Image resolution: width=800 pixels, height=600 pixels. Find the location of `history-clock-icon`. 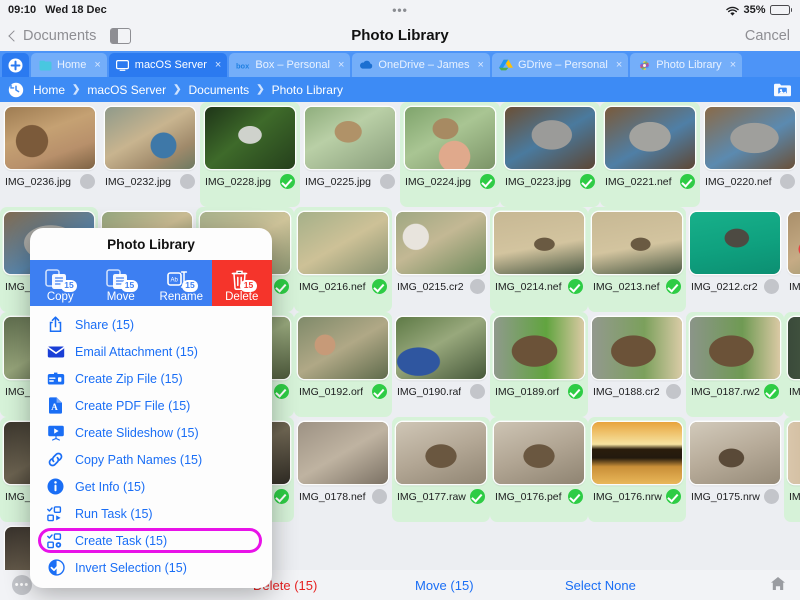

history-clock-icon is located at coordinates (16, 90).